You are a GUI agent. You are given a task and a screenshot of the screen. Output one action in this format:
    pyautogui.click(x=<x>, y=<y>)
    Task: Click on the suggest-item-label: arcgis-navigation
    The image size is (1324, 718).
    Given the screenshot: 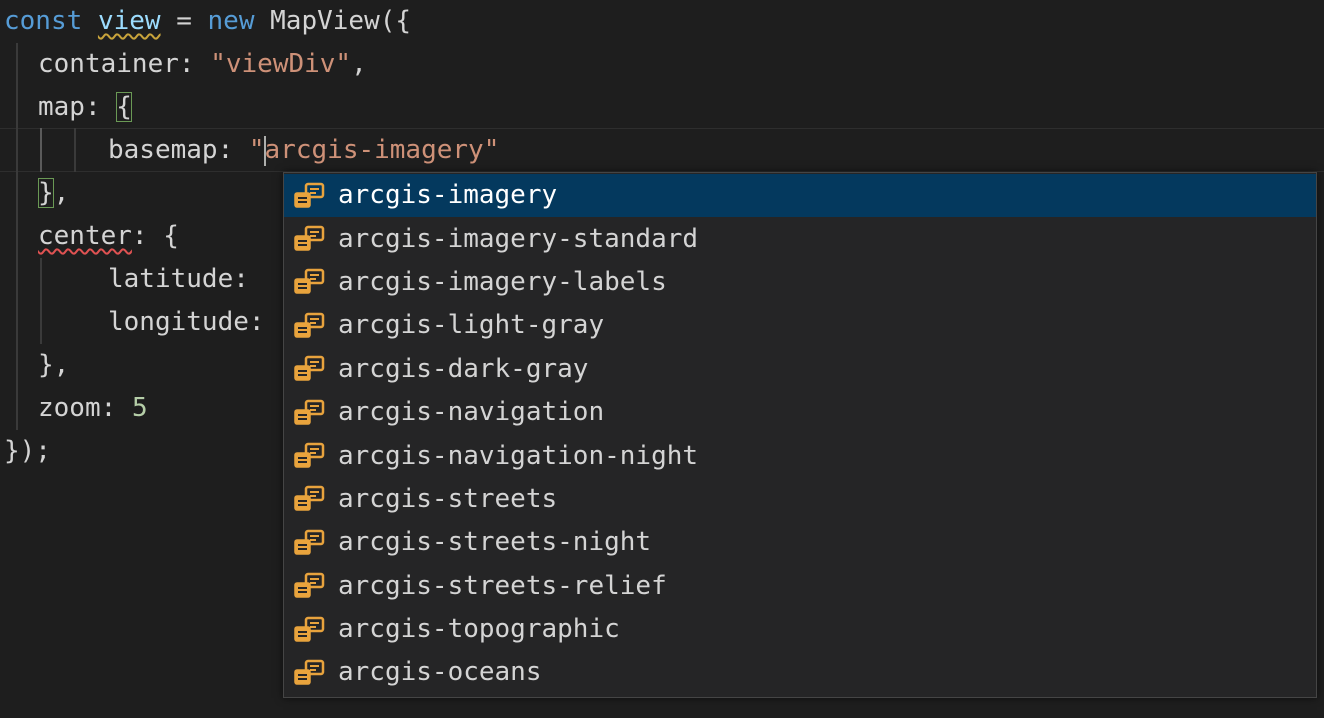 What is the action you would take?
    pyautogui.click(x=471, y=412)
    